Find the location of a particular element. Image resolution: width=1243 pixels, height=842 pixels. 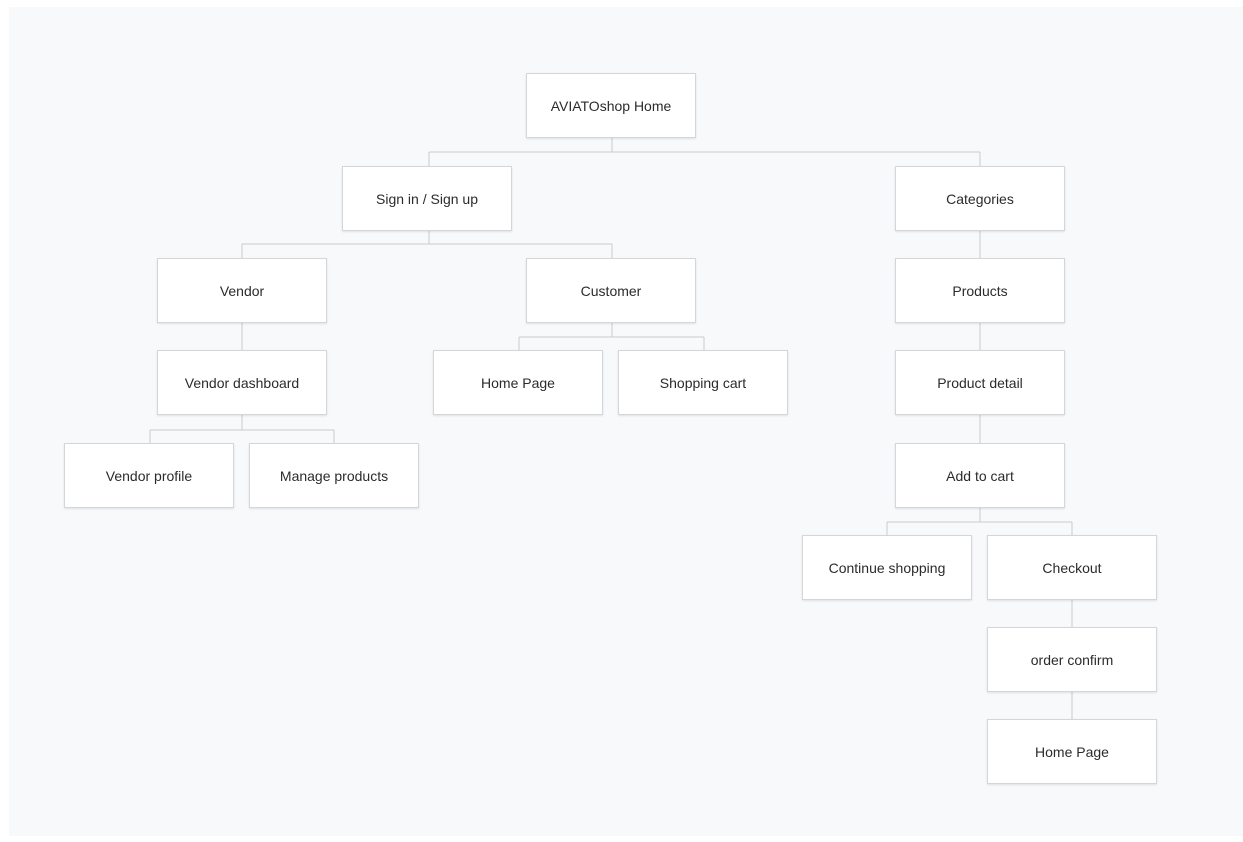

node-sign-in-sign-up: Sign in / Sign up is located at coordinates (427, 198).